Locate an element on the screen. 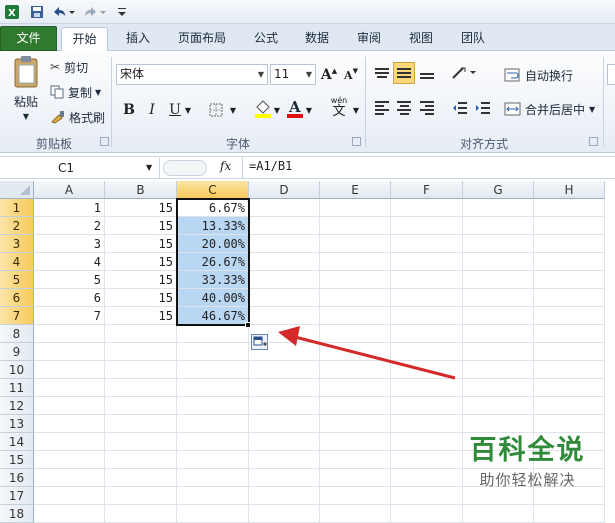  watermark: 百科全说 助你轻松解决 is located at coordinates (527, 462).